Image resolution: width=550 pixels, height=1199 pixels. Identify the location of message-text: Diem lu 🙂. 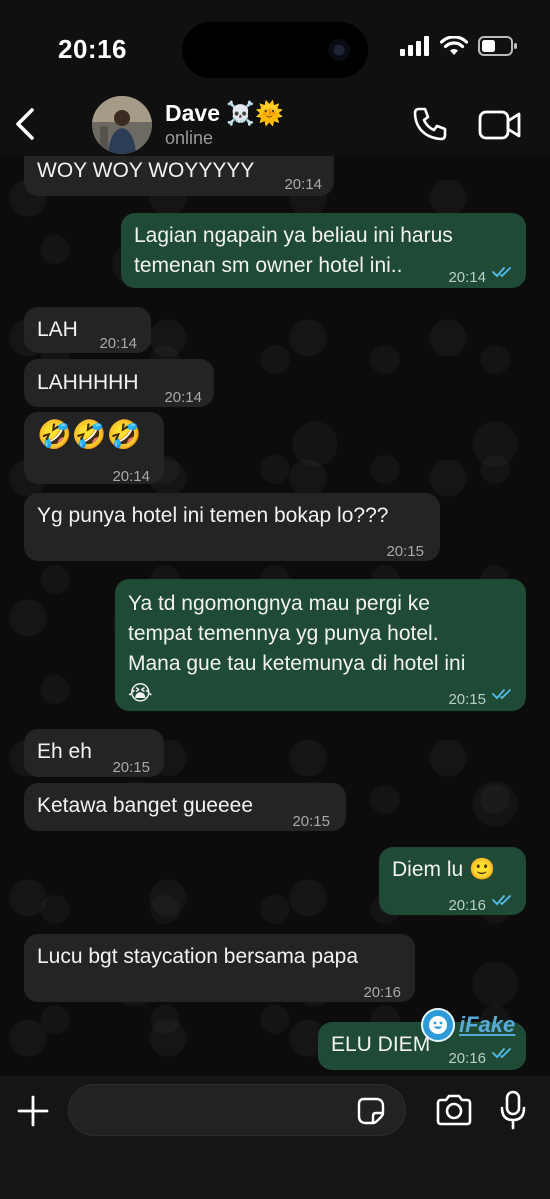
(444, 869).